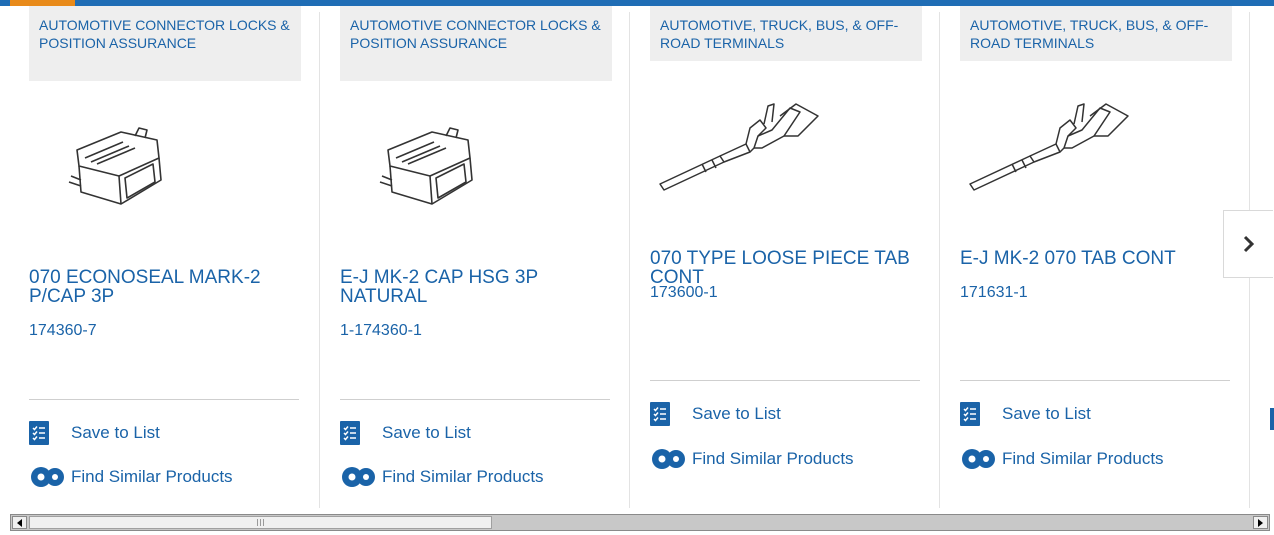  I want to click on scrollbar-thumb, so click(260, 522).